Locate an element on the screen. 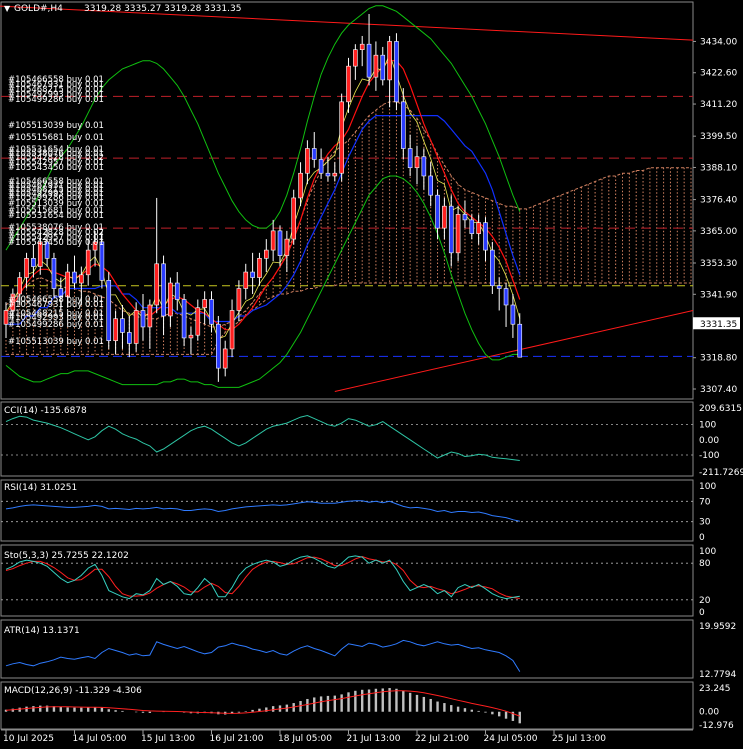 This screenshot has height=749, width=743. rsi-scale-label: 30 is located at coordinates (705, 523).